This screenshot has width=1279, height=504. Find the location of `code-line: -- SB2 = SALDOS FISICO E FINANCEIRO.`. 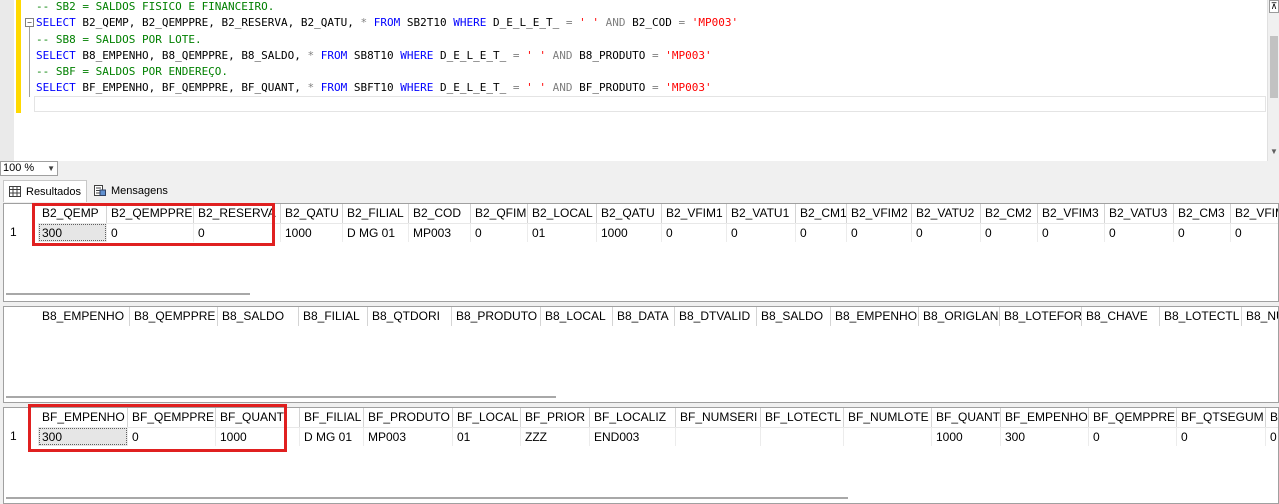

code-line: -- SB2 = SALDOS FISICO E FINANCEIRO. is located at coordinates (387, 7).